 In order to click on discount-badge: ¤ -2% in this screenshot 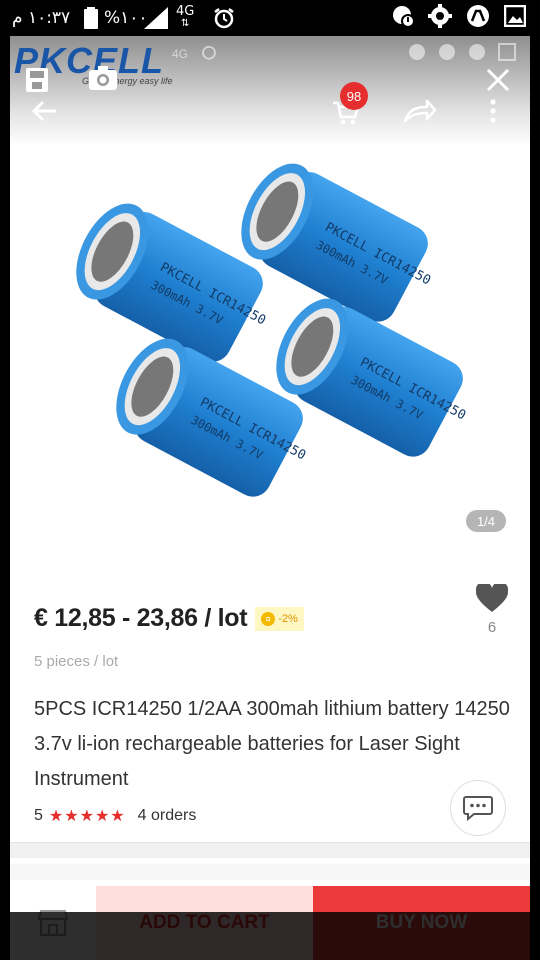, I will do `click(279, 618)`.